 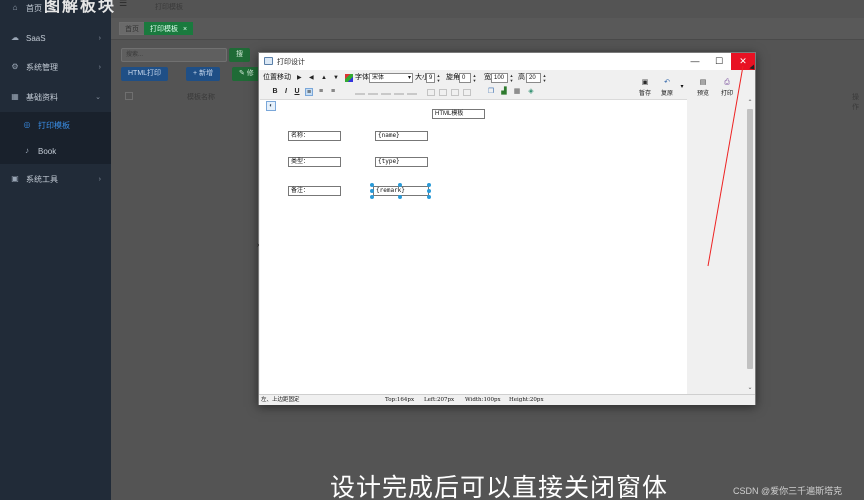 What do you see at coordinates (644, 94) in the screenshot?
I see `save-draft-label: 暂存` at bounding box center [644, 94].